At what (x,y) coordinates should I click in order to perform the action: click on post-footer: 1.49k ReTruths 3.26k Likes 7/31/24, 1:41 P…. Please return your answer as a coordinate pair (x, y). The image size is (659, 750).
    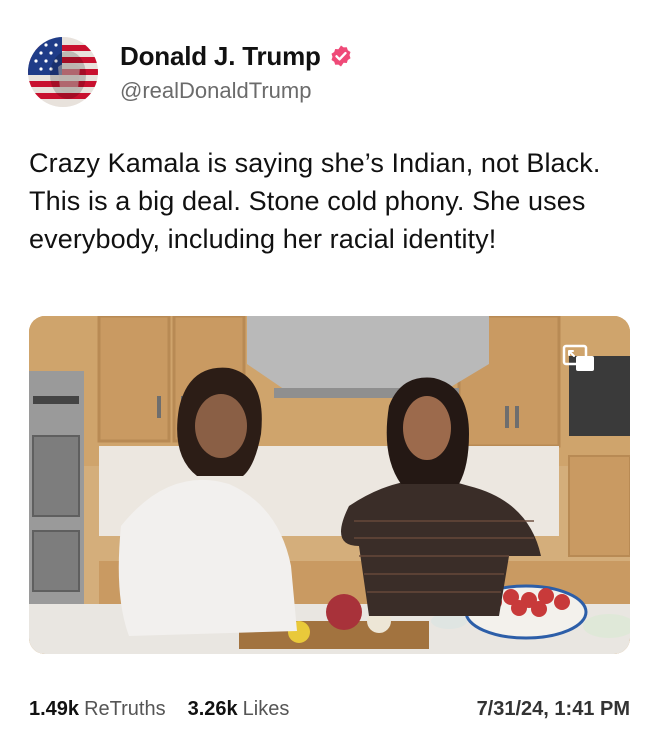
    Looking at the image, I should click on (329, 709).